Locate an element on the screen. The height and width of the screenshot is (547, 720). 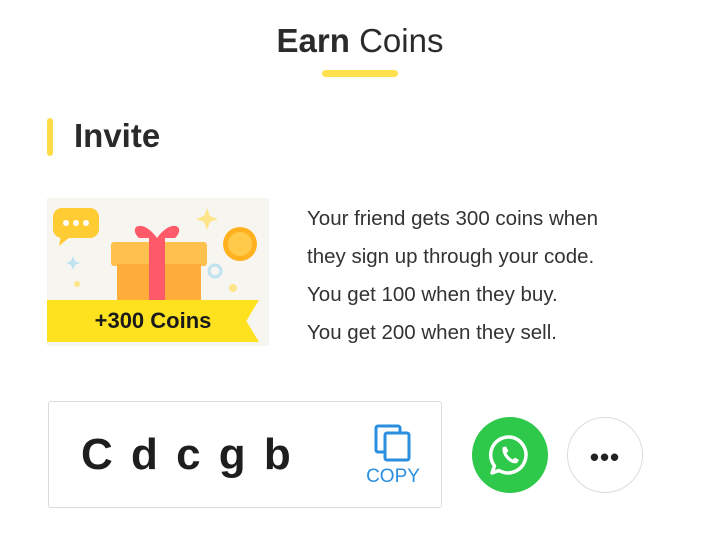
copy-icon is located at coordinates (392, 443).